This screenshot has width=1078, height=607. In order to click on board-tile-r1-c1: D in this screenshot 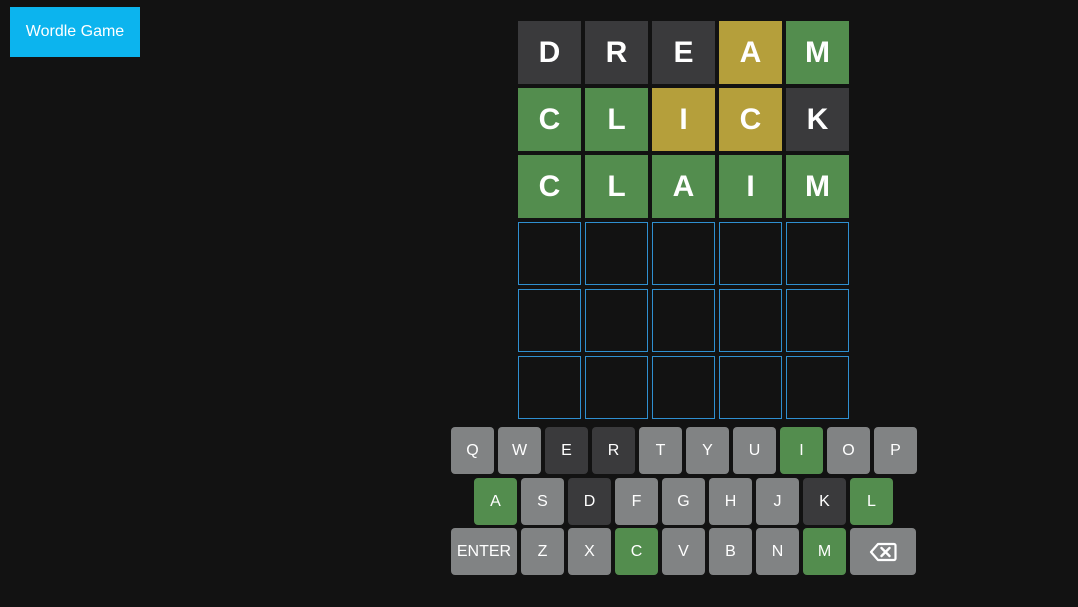, I will do `click(549, 52)`.